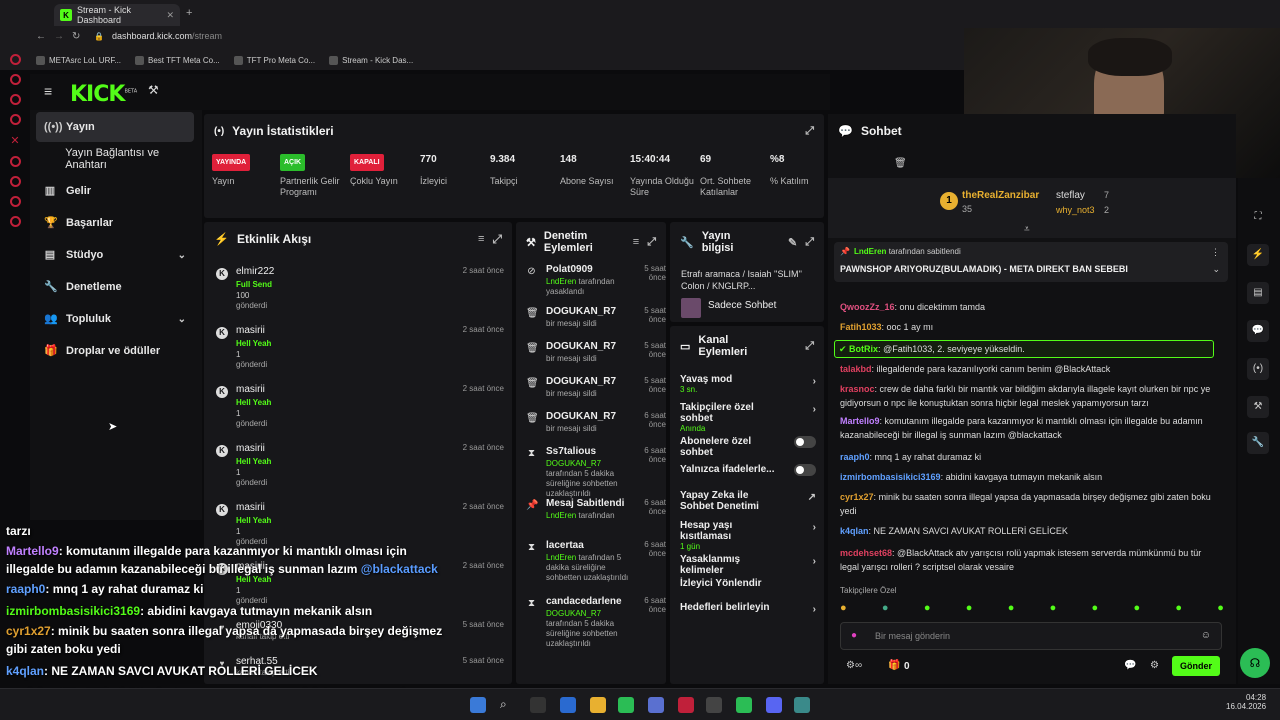 This screenshot has height=720, width=1280. I want to click on sidebar-item-denetleme: 🔧 Denetleme, so click(115, 287).